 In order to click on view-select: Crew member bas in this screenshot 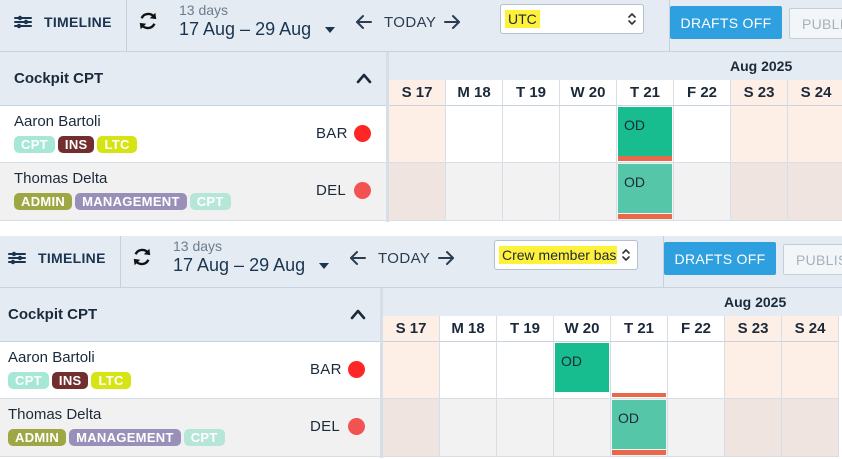, I will do `click(566, 255)`.